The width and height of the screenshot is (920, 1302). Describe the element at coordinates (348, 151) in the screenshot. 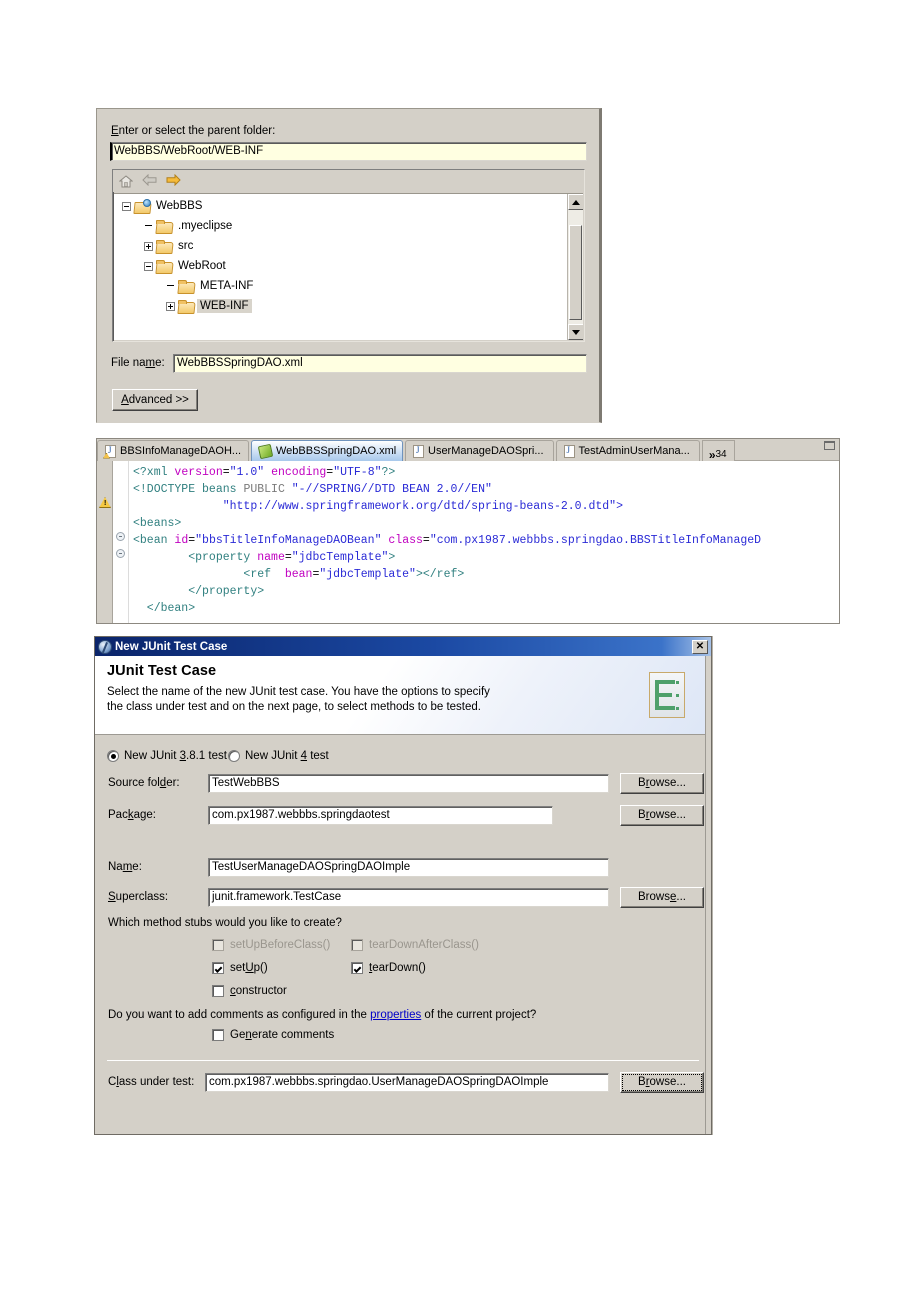

I see `parent-folder-input: WebBBS/WebRoot/WEB-INF` at that location.